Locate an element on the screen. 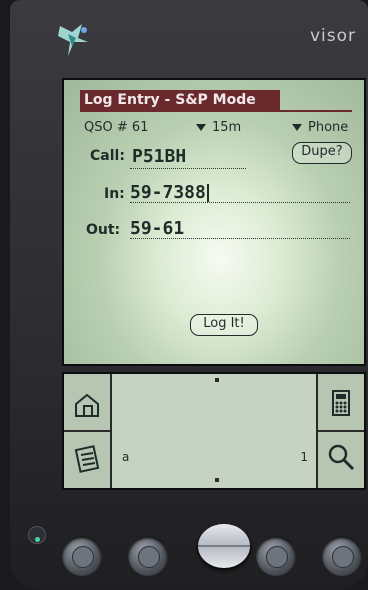 Image resolution: width=368 pixels, height=590 pixels. date-book-button is located at coordinates (82, 556).